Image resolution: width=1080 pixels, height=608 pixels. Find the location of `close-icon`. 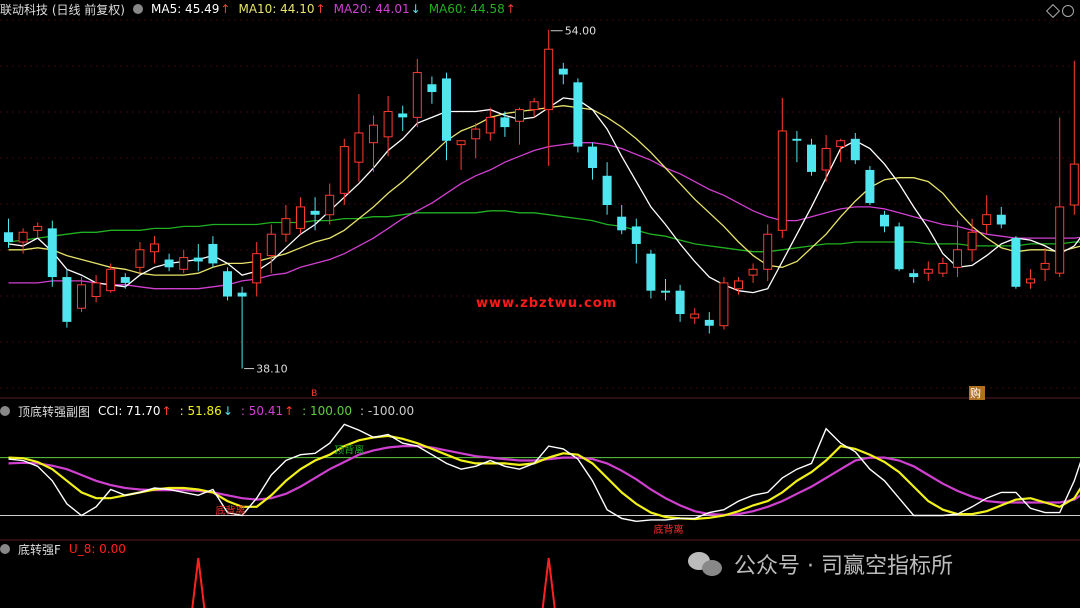

close-icon is located at coordinates (1068, 11).